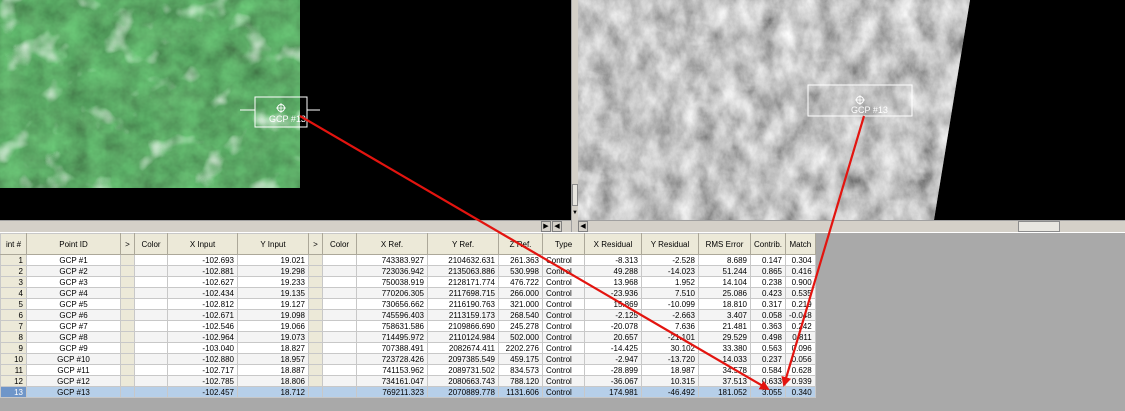  I want to click on table-cell: 19.098, so click(273, 315).